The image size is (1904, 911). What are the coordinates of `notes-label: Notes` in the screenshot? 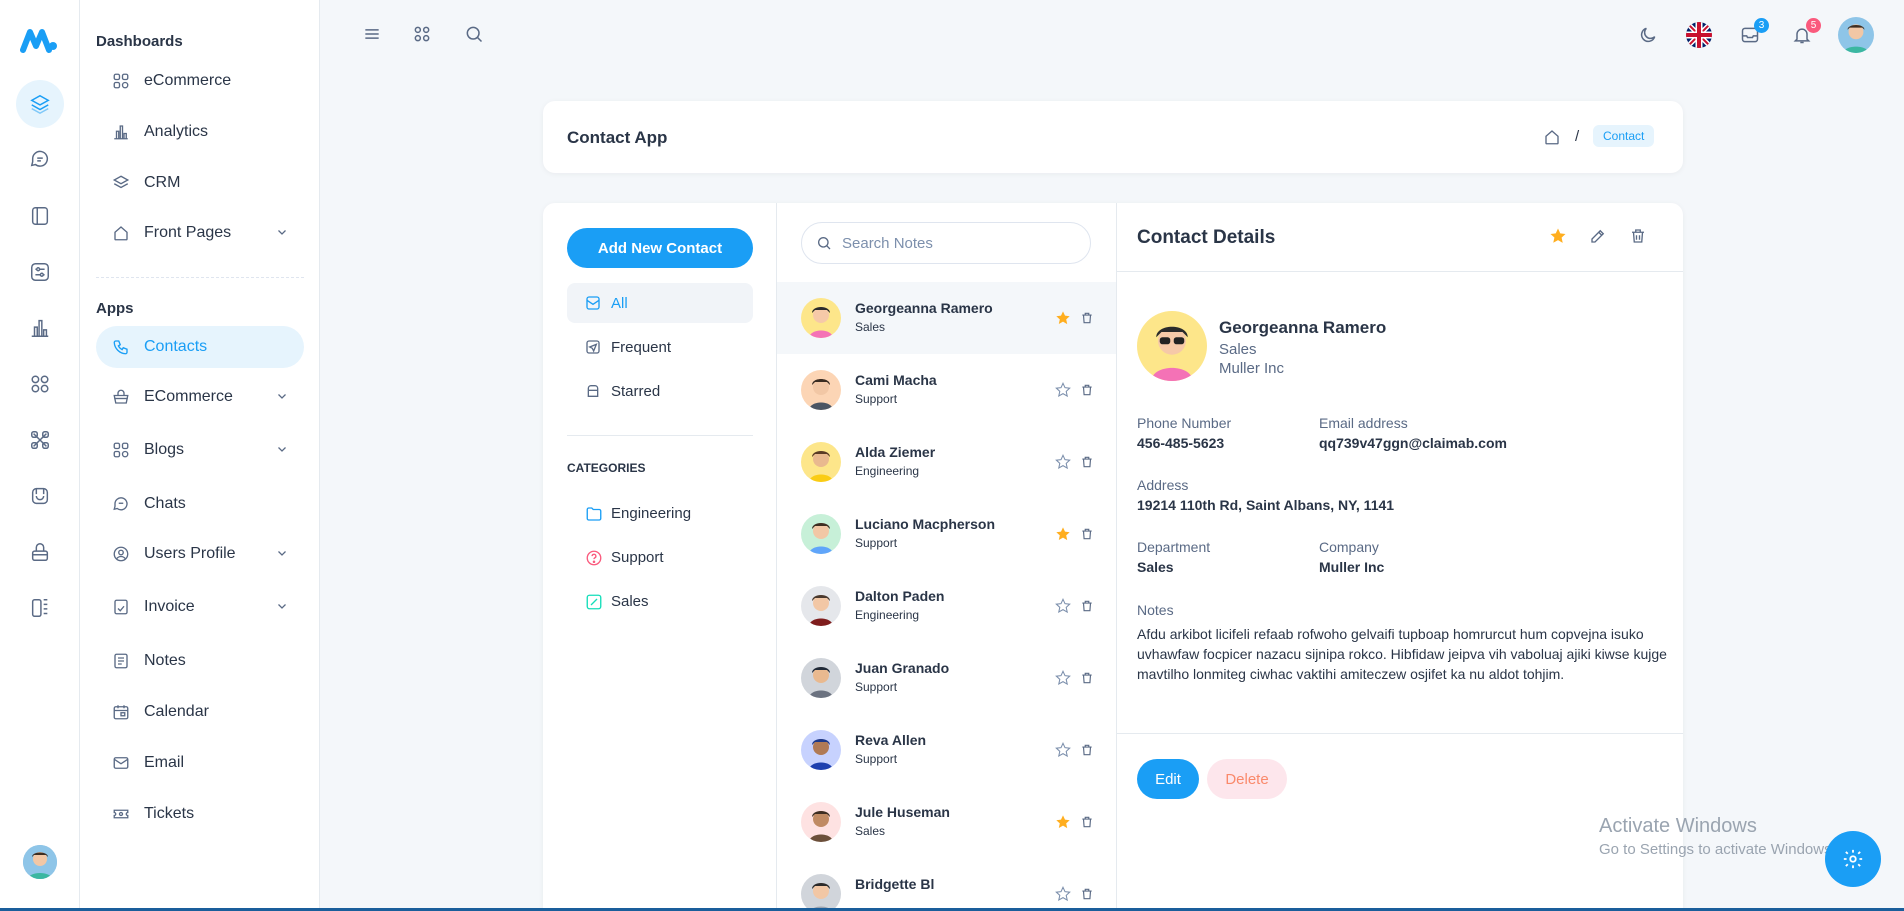 It's located at (1155, 610).